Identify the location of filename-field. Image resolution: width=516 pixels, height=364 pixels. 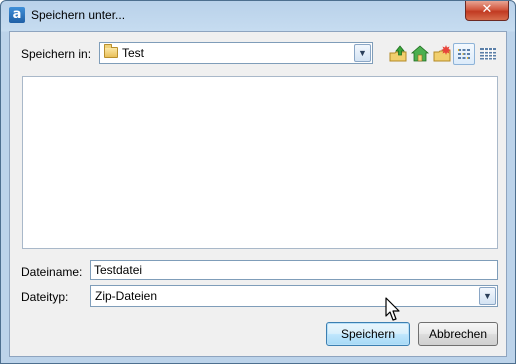
(294, 270).